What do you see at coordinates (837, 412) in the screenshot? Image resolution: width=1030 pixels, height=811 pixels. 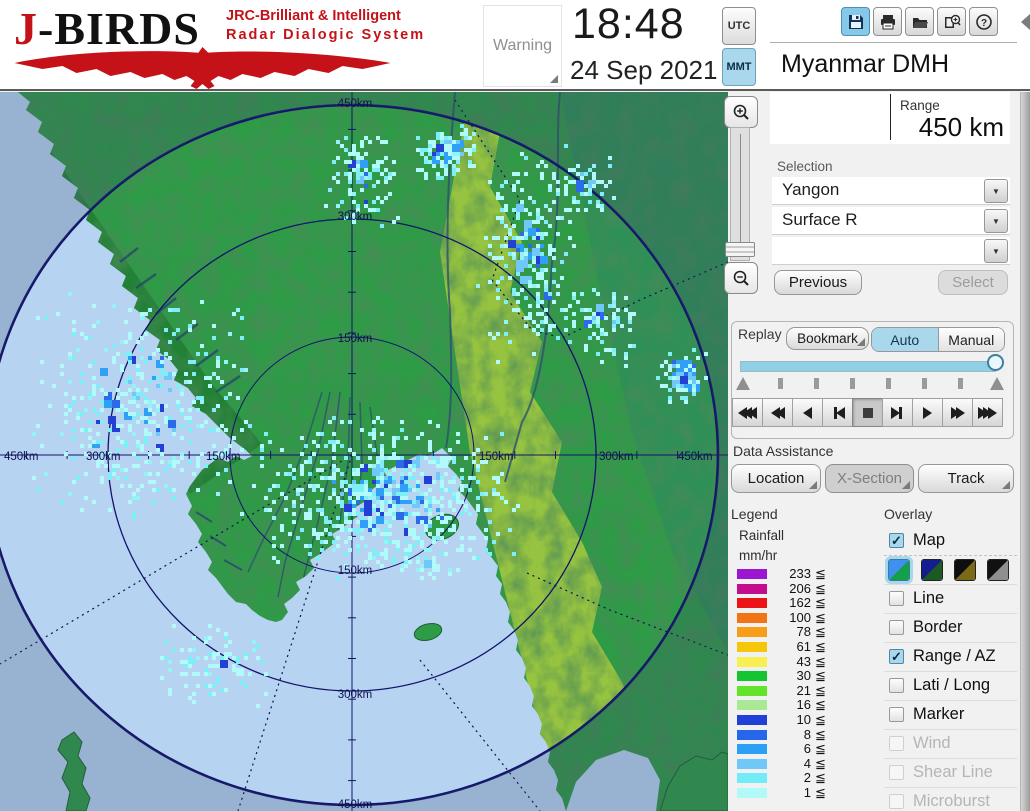 I see `step-back-button` at bounding box center [837, 412].